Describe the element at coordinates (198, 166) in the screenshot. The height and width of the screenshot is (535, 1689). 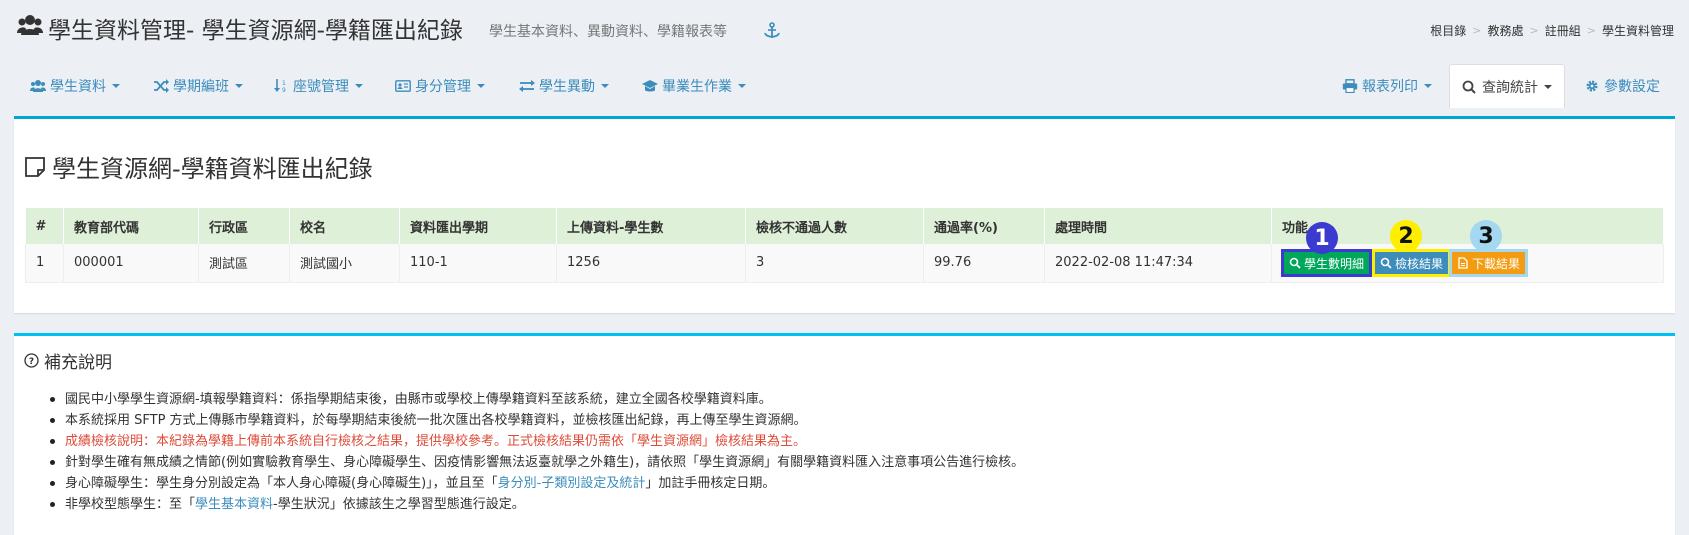
I see `records-title: 學生資源網-學籍資料匯出紀錄` at that location.